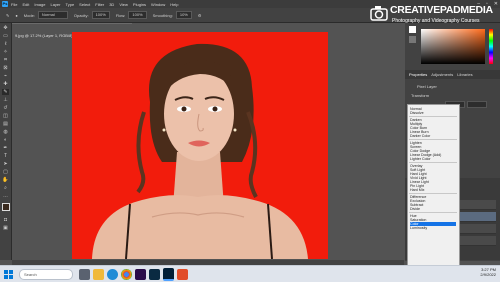 This screenshot has height=282, width=500. I want to click on foreground-color-swatch, so click(6, 207).